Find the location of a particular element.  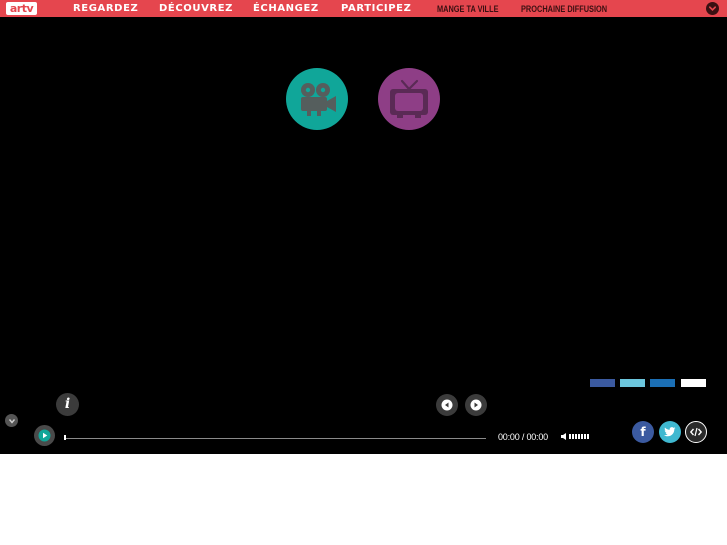

progress-handle is located at coordinates (65, 437).